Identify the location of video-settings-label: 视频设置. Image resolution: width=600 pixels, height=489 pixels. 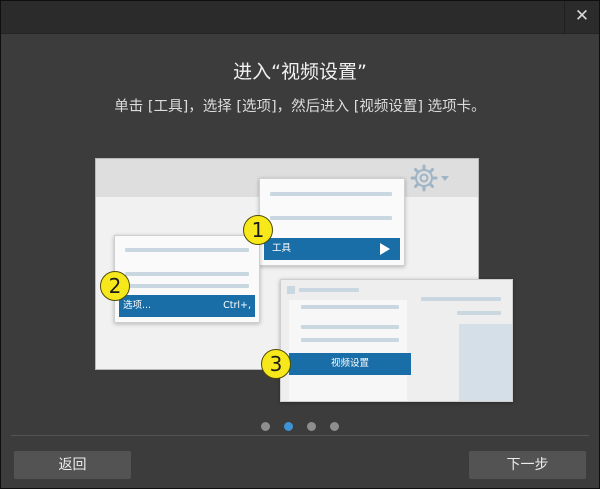
(349, 363).